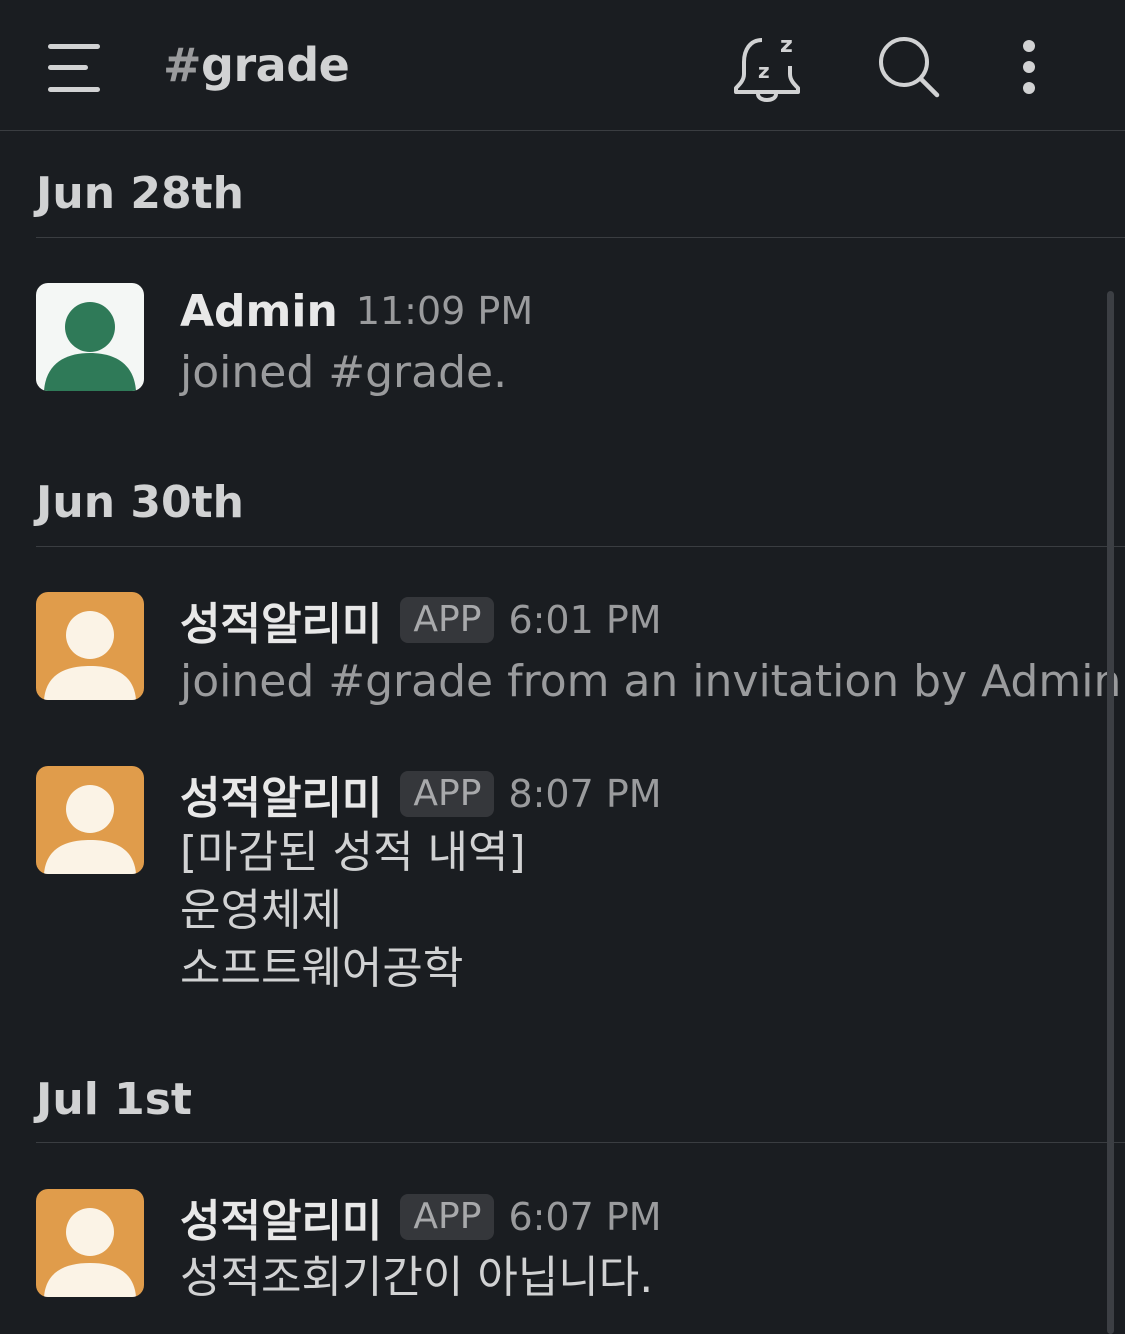  I want to click on channel-name: grade, so click(275, 65).